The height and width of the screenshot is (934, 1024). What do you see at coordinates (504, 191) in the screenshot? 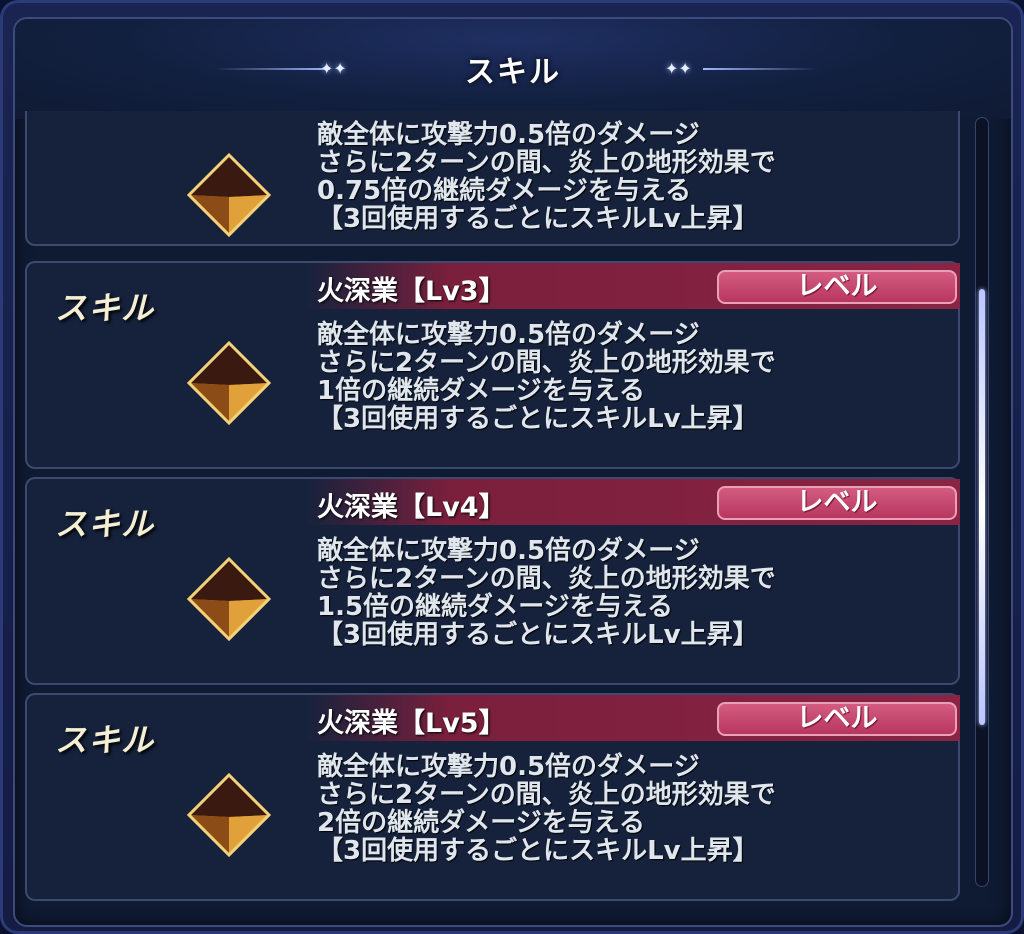
I see `skill-description-line: 0.75倍の継続ダメージを与える` at bounding box center [504, 191].